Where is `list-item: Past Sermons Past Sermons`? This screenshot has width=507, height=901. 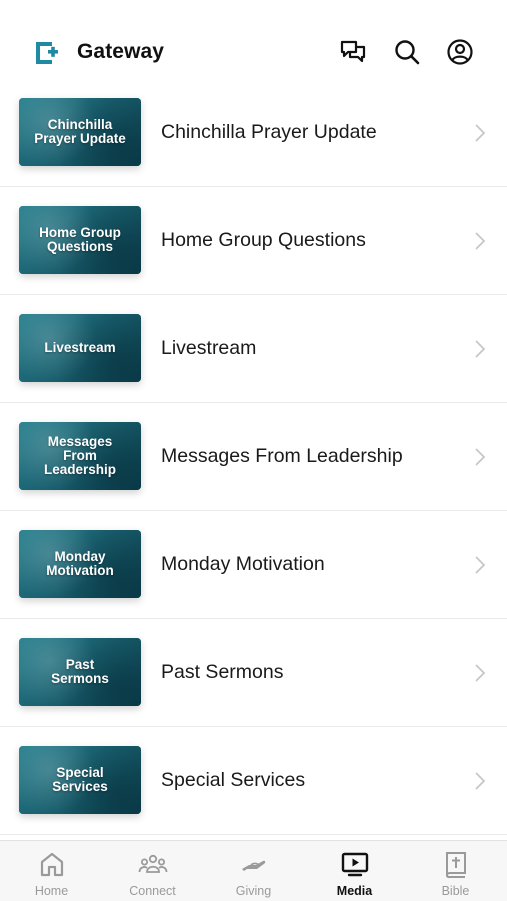
list-item: Past Sermons Past Sermons is located at coordinates (253, 673).